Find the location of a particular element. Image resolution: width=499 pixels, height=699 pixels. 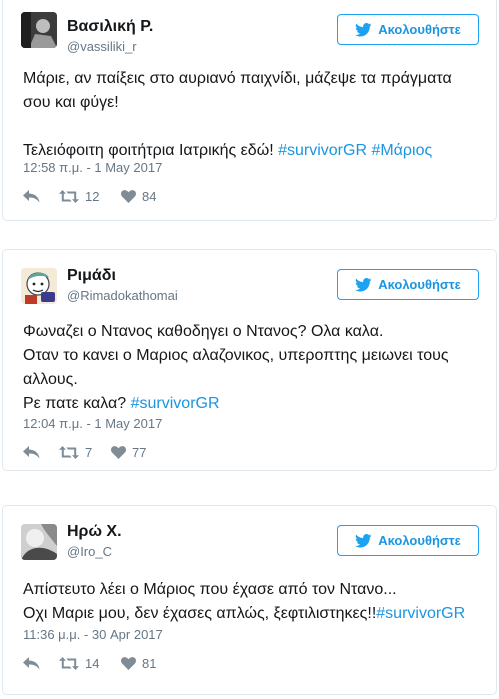

like-count: 77 is located at coordinates (139, 452).